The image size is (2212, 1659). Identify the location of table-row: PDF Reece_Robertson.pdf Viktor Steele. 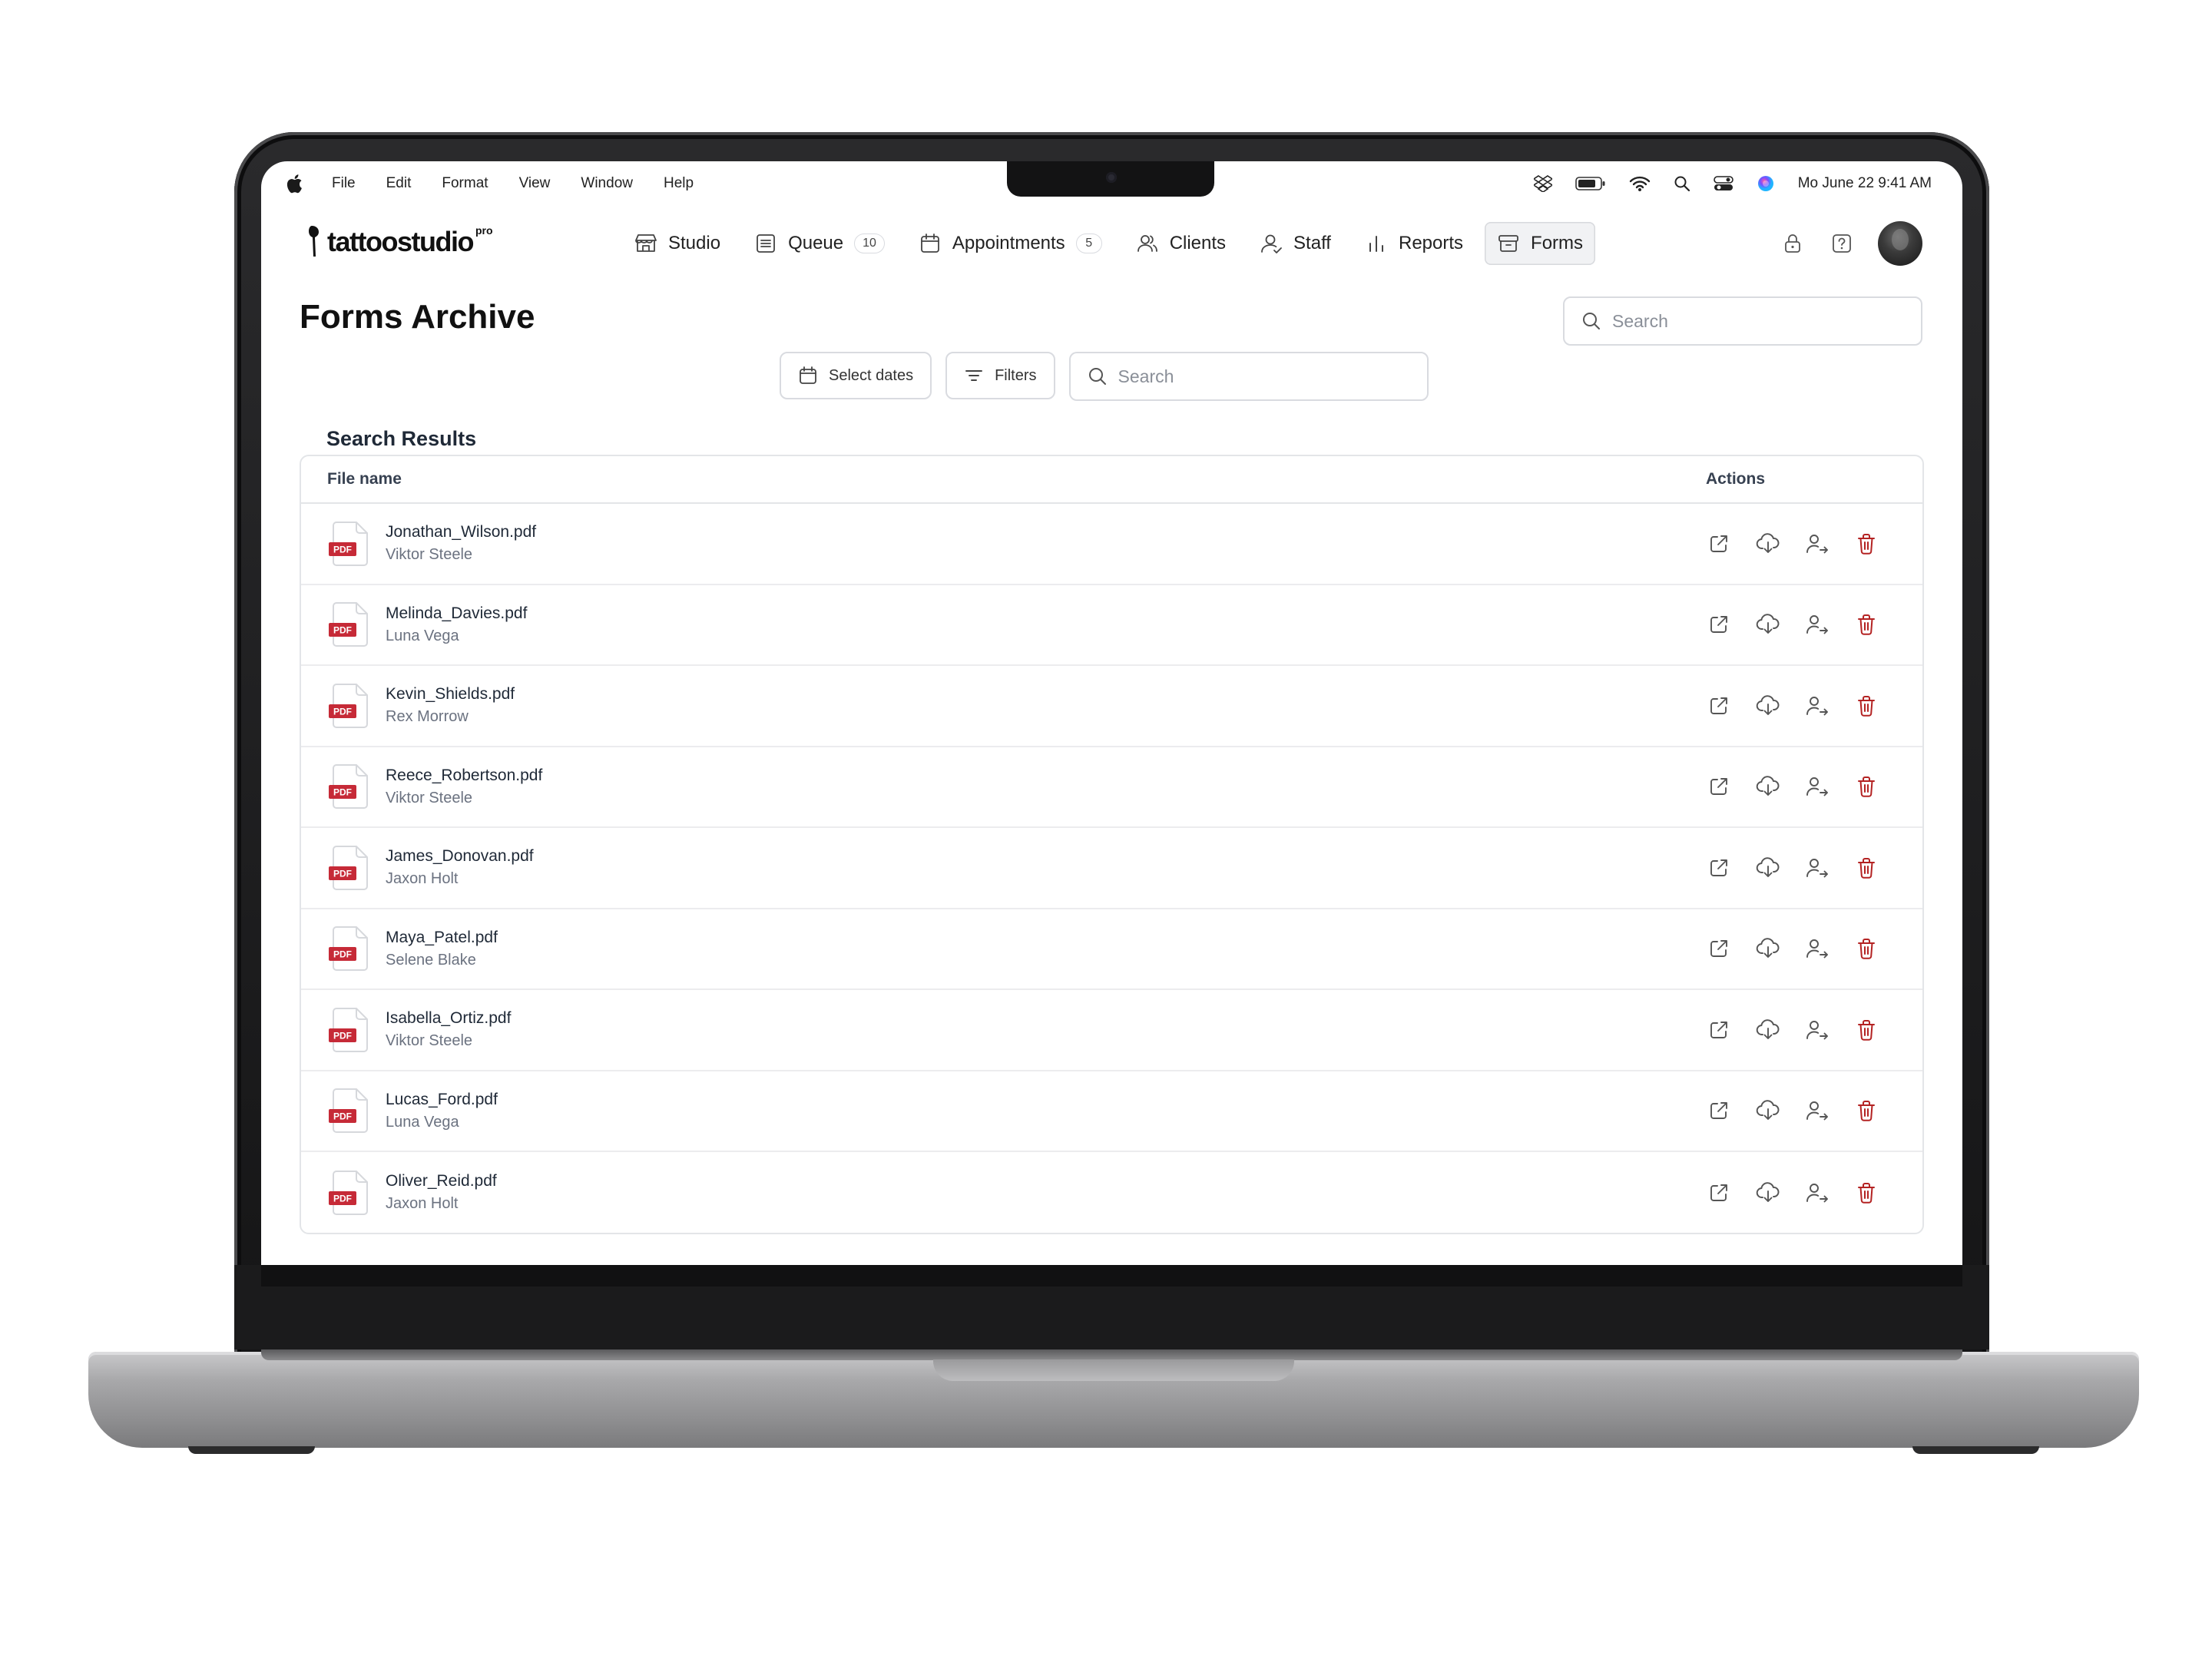
(1111, 788).